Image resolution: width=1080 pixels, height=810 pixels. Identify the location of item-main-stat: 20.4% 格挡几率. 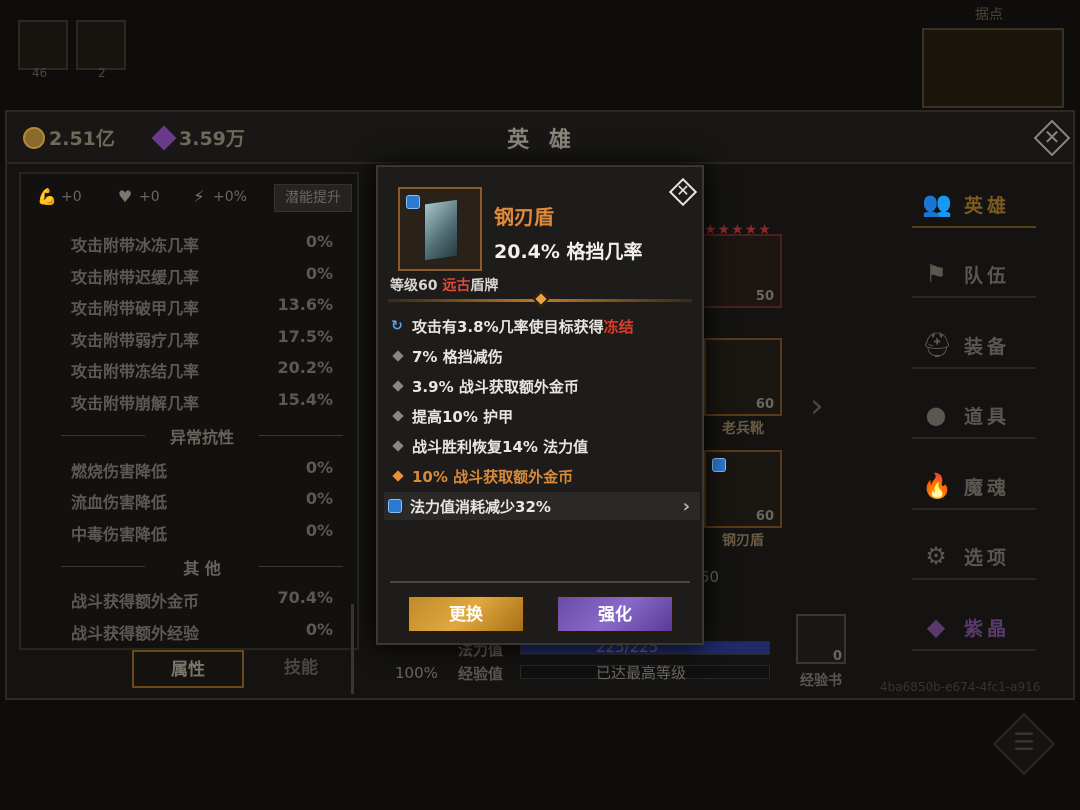
(568, 252).